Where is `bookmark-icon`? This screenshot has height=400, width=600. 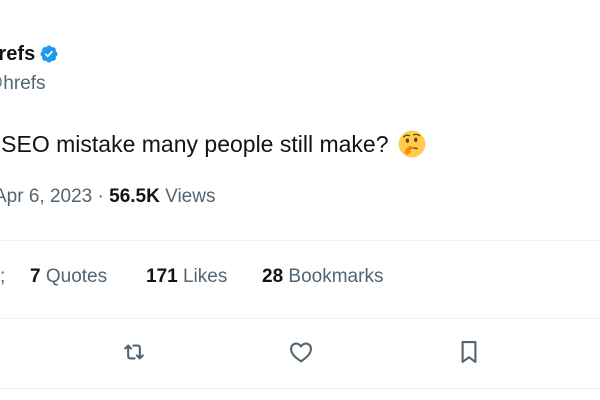 bookmark-icon is located at coordinates (469, 354).